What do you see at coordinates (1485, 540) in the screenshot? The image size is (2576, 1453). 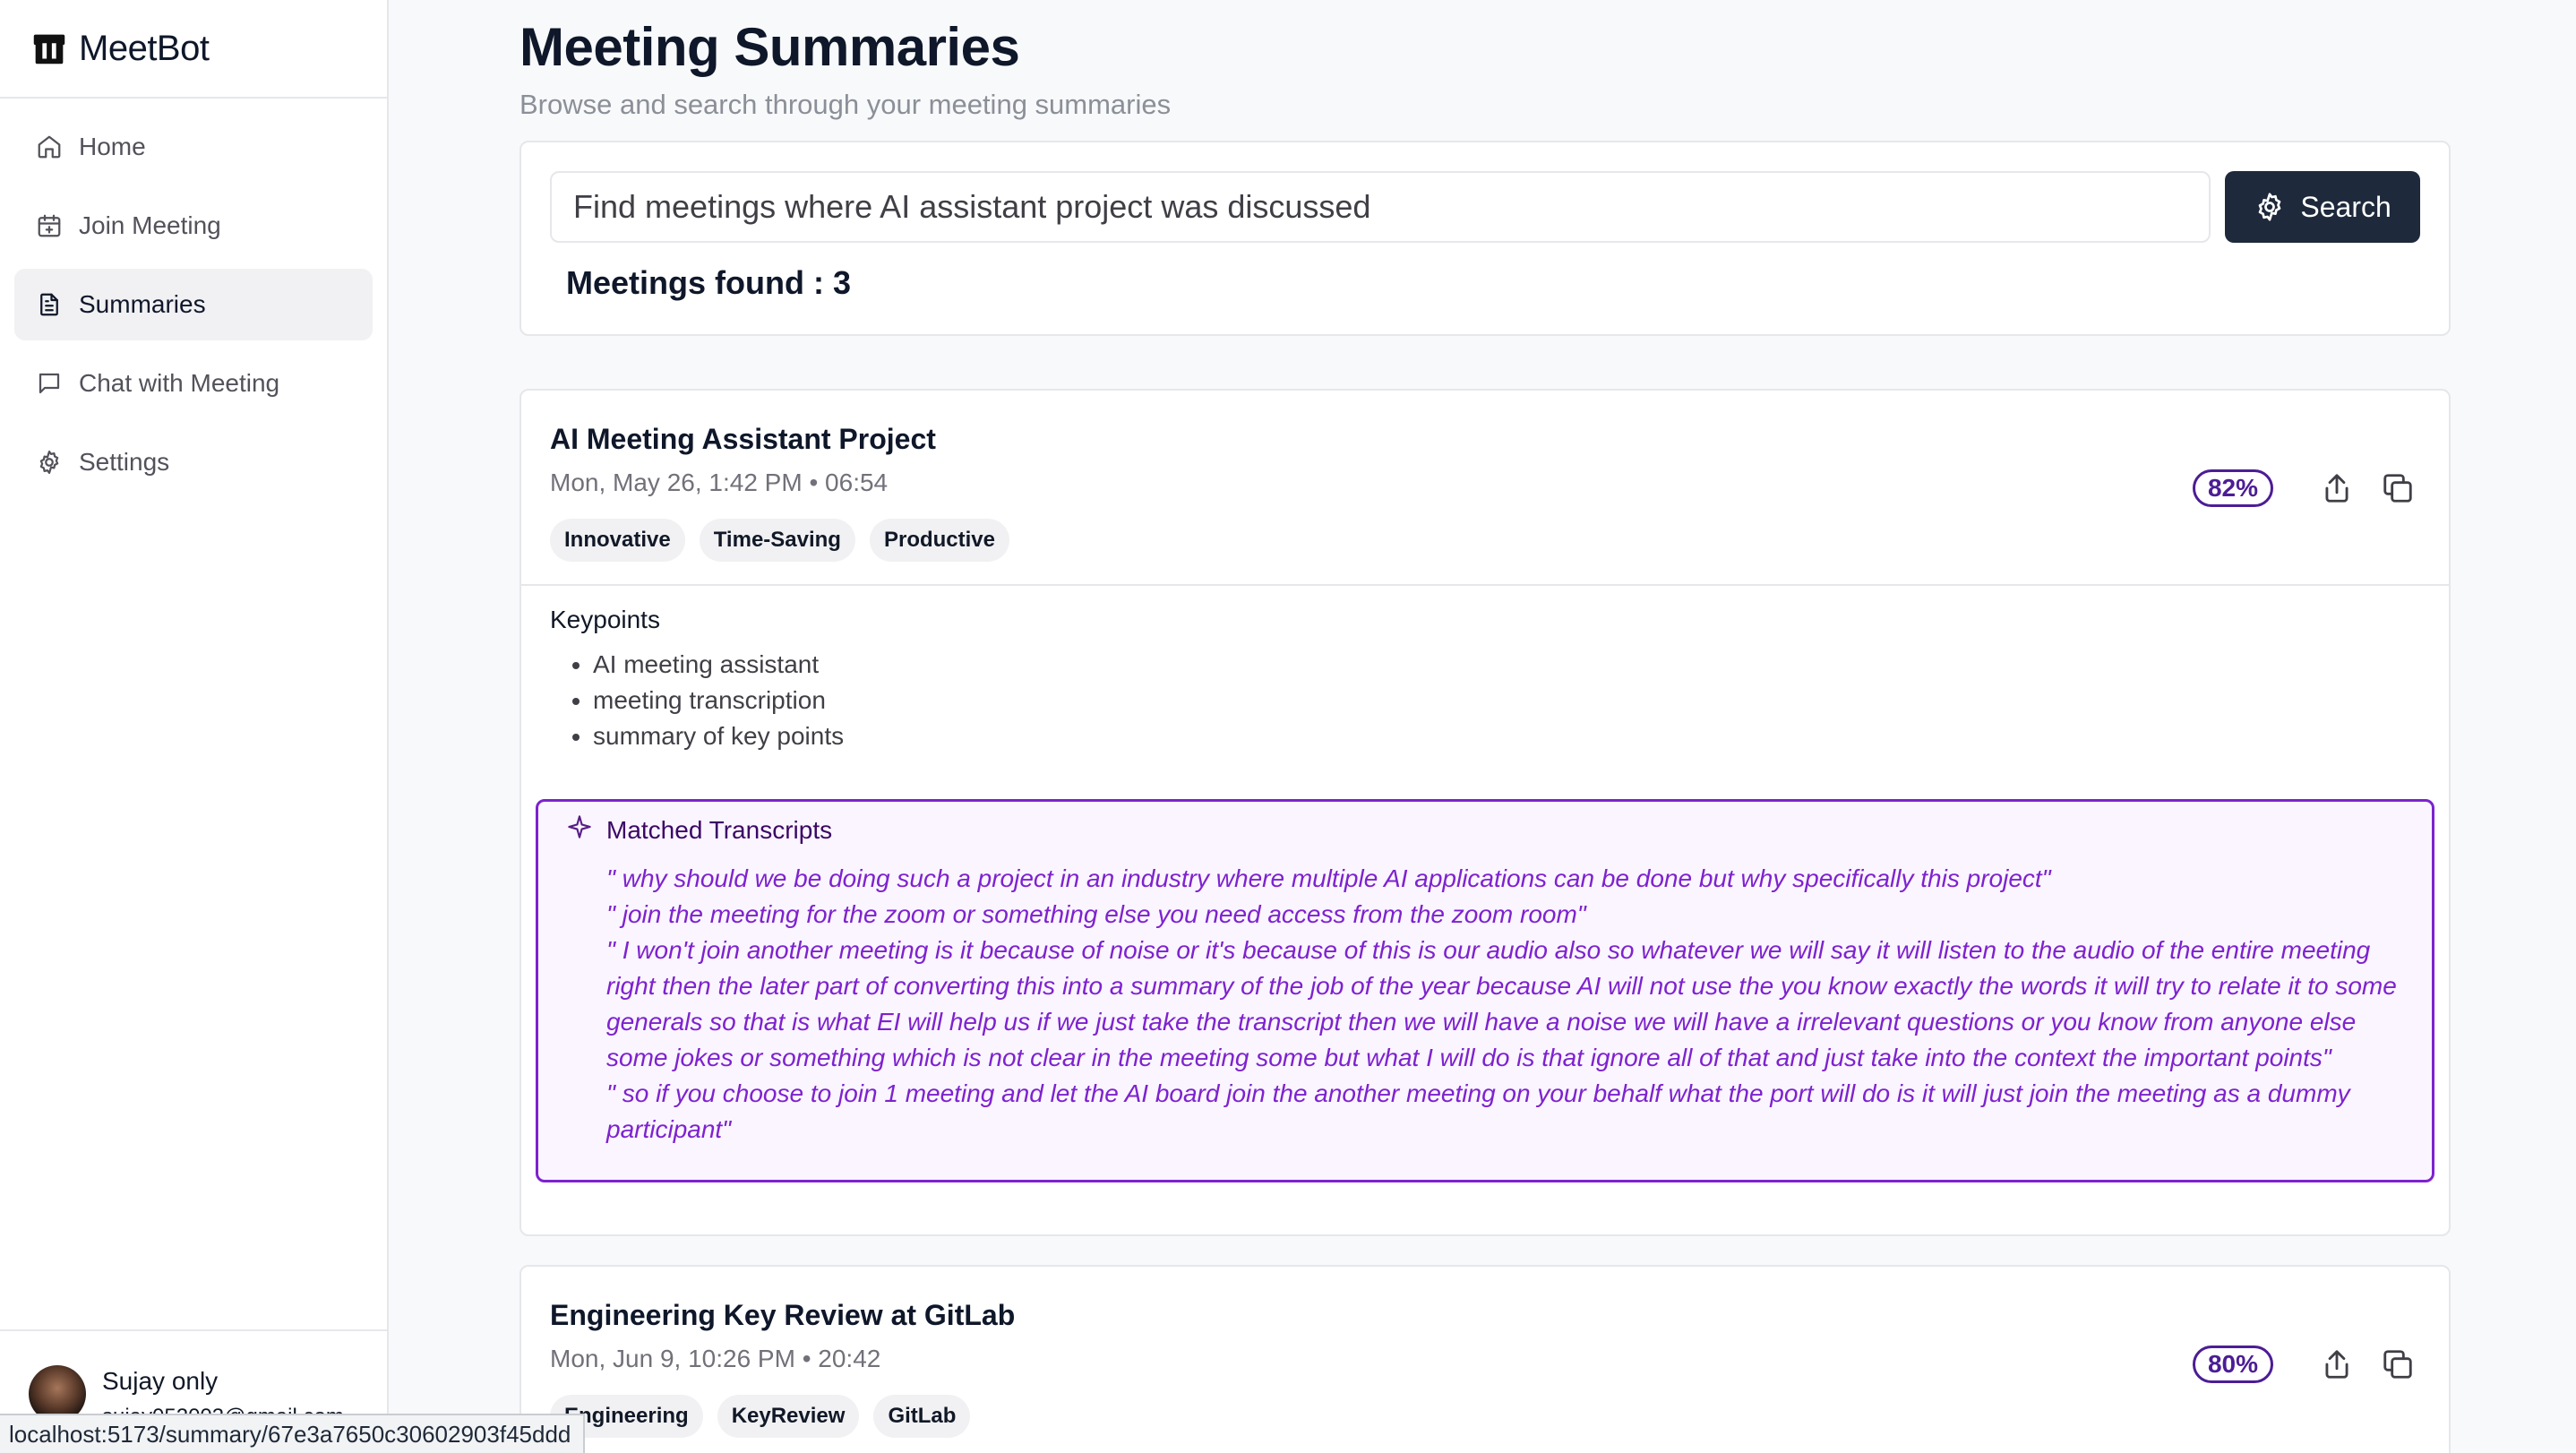 I see `meeting-tags: Innovative Time-Saving Productive` at bounding box center [1485, 540].